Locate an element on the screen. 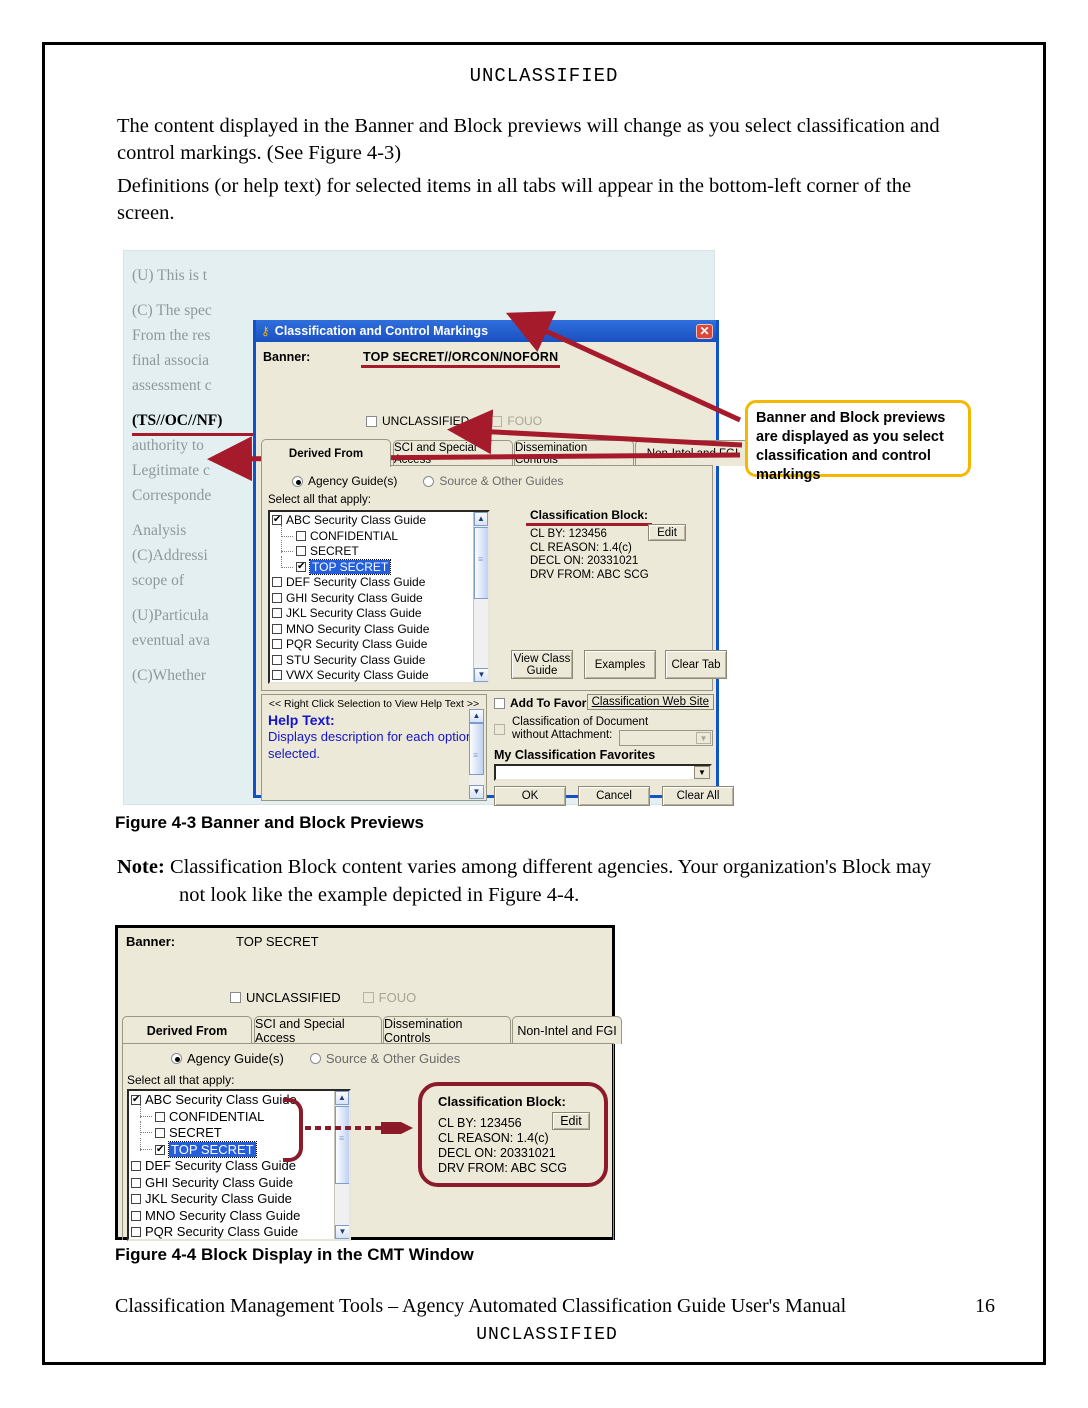 Image resolution: width=1088 pixels, height=1408 pixels. f44-fouo-checkbox is located at coordinates (368, 997).